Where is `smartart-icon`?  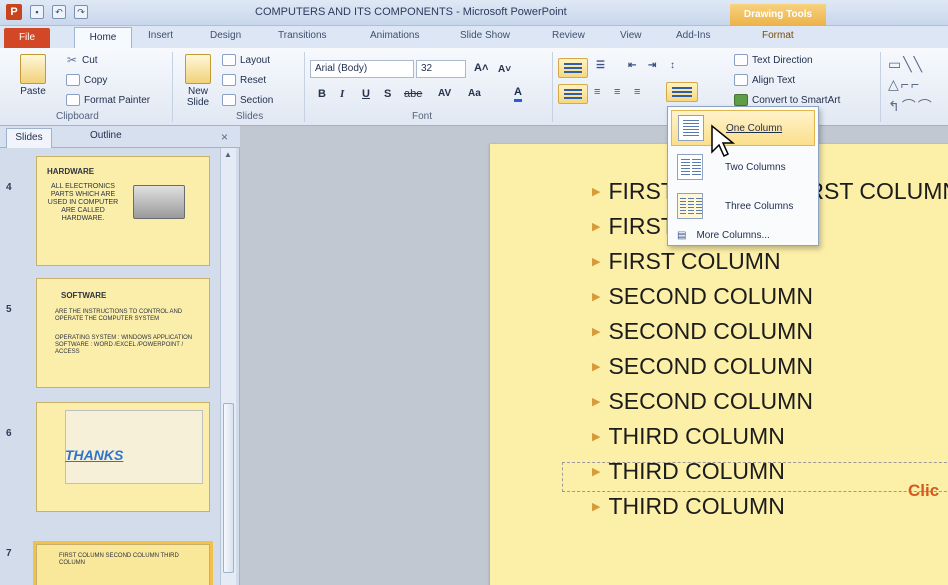 smartart-icon is located at coordinates (741, 100).